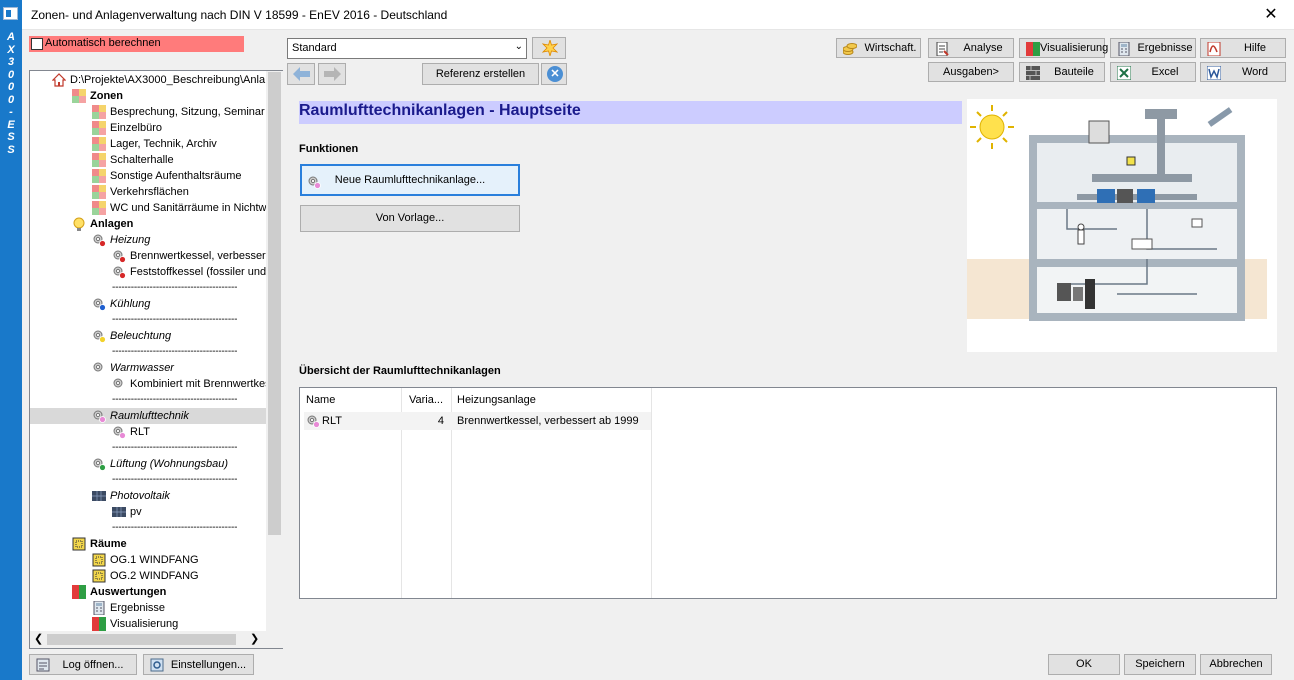  What do you see at coordinates (187, 112) in the screenshot?
I see `tree-zone-label: Besprechung, Sitzung, Seminar` at bounding box center [187, 112].